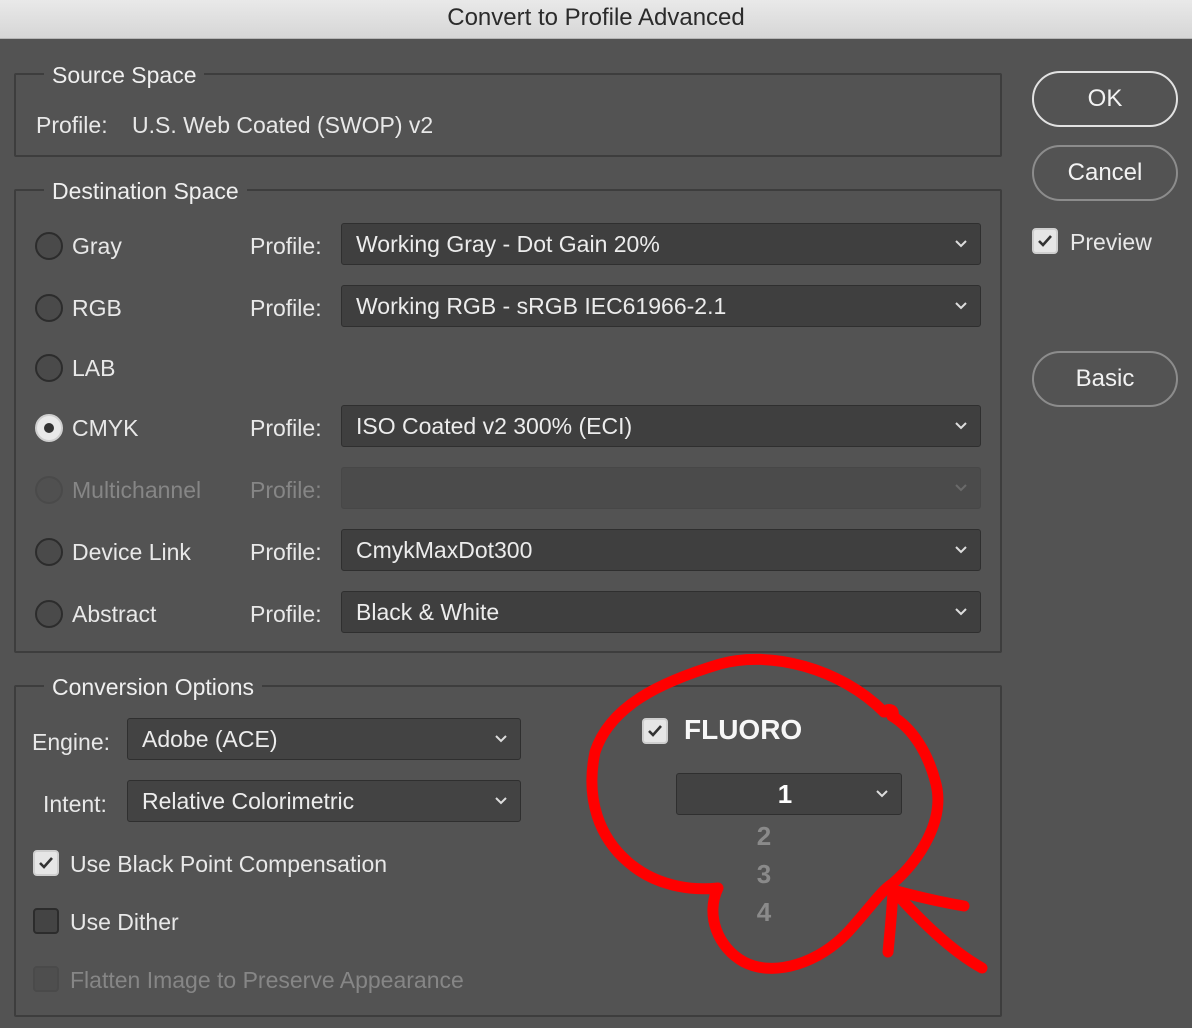 The width and height of the screenshot is (1192, 1028). I want to click on multichannel-profile-label: Profile:, so click(286, 490).